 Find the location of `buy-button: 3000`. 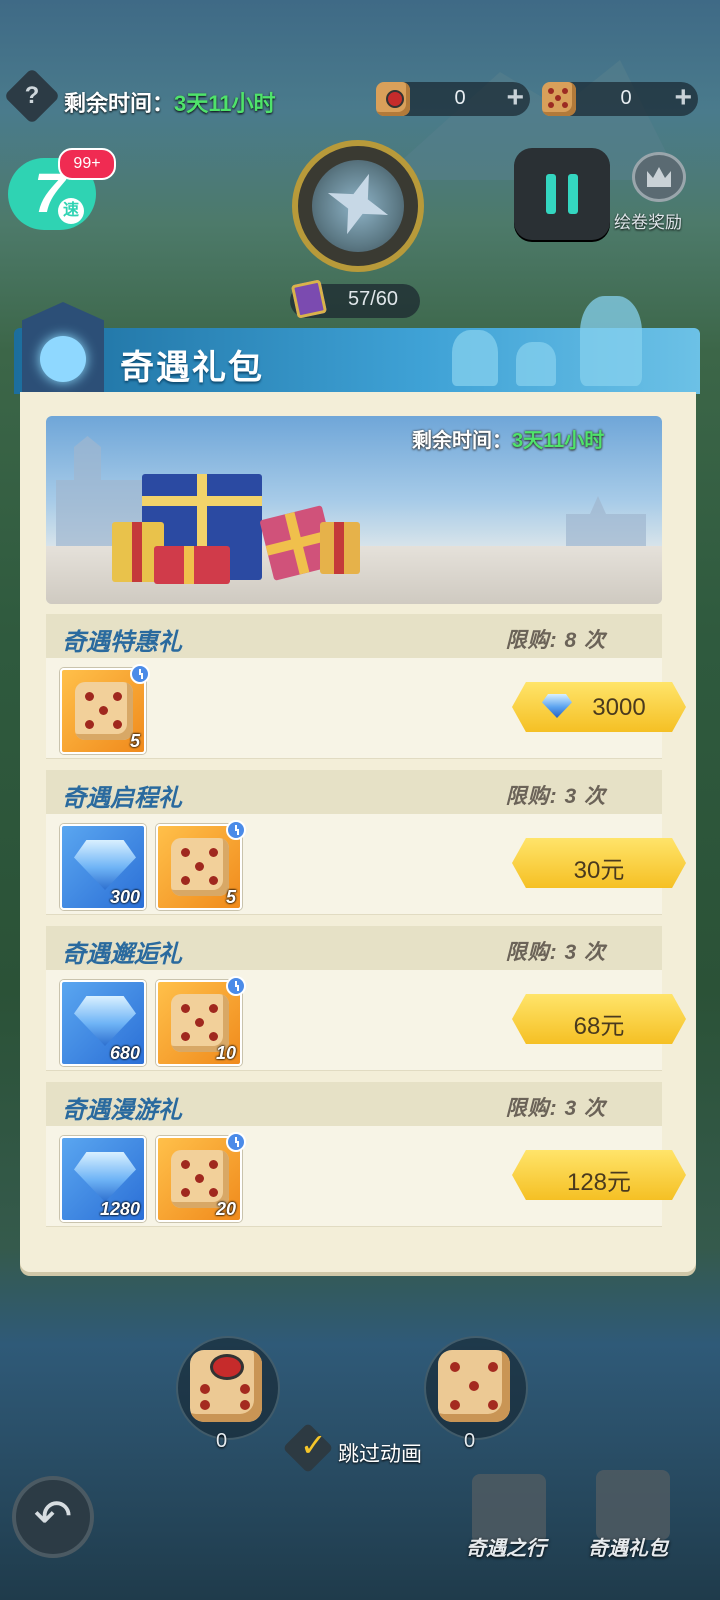

buy-button: 3000 is located at coordinates (599, 707).